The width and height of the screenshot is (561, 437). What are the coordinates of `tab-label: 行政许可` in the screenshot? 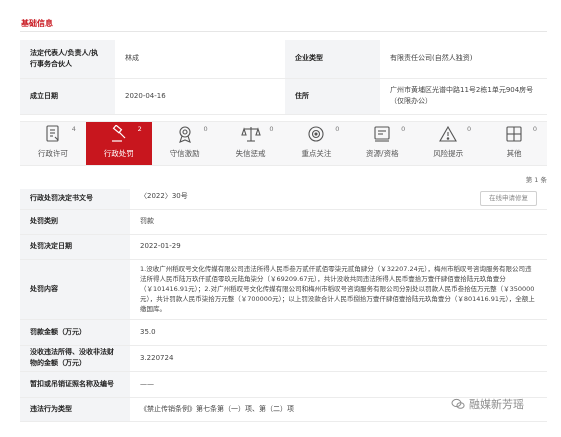 It's located at (52, 153).